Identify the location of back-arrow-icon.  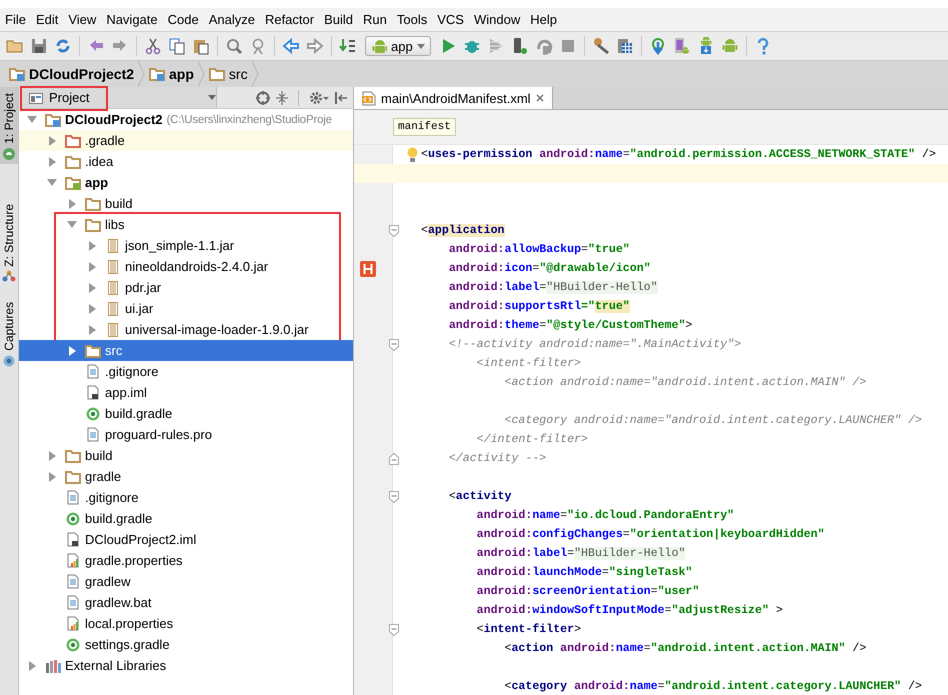
(291, 46).